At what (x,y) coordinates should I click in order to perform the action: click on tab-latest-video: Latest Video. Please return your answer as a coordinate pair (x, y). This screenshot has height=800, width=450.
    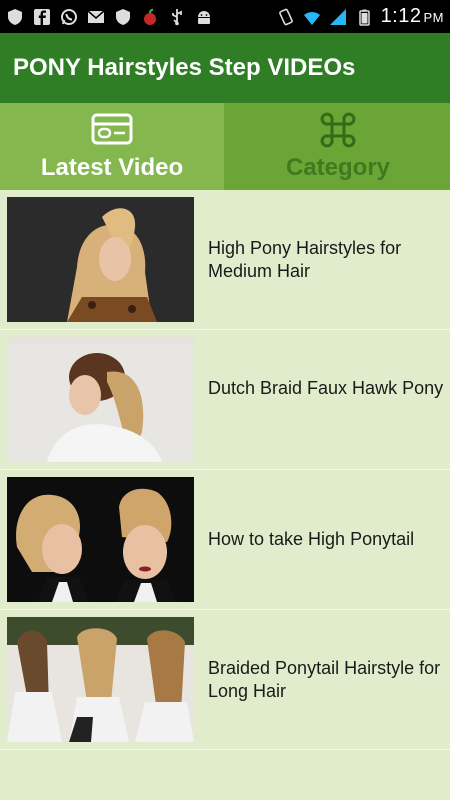
    Looking at the image, I should click on (113, 146).